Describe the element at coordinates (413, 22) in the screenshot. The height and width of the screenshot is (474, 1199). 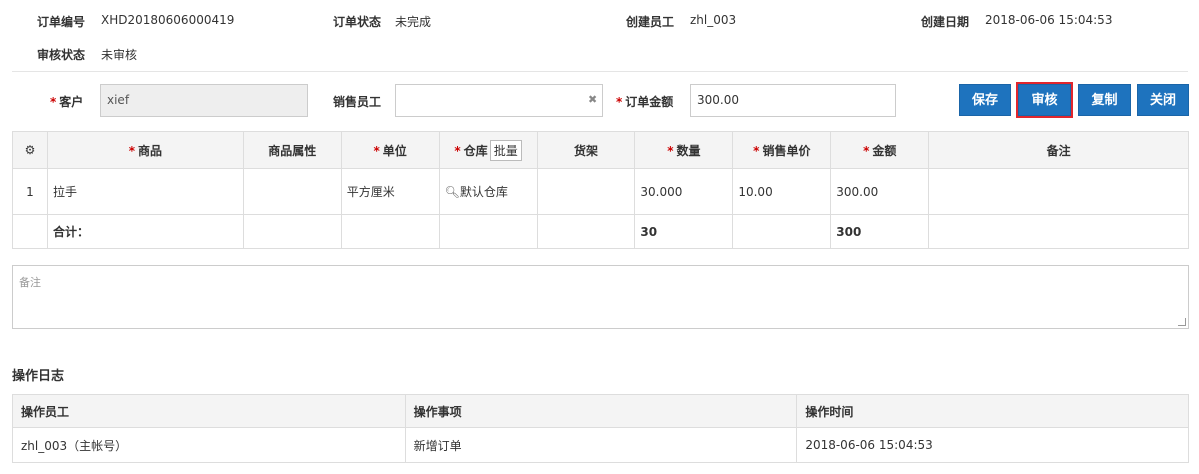
I see `order-status-value: 未完成` at that location.